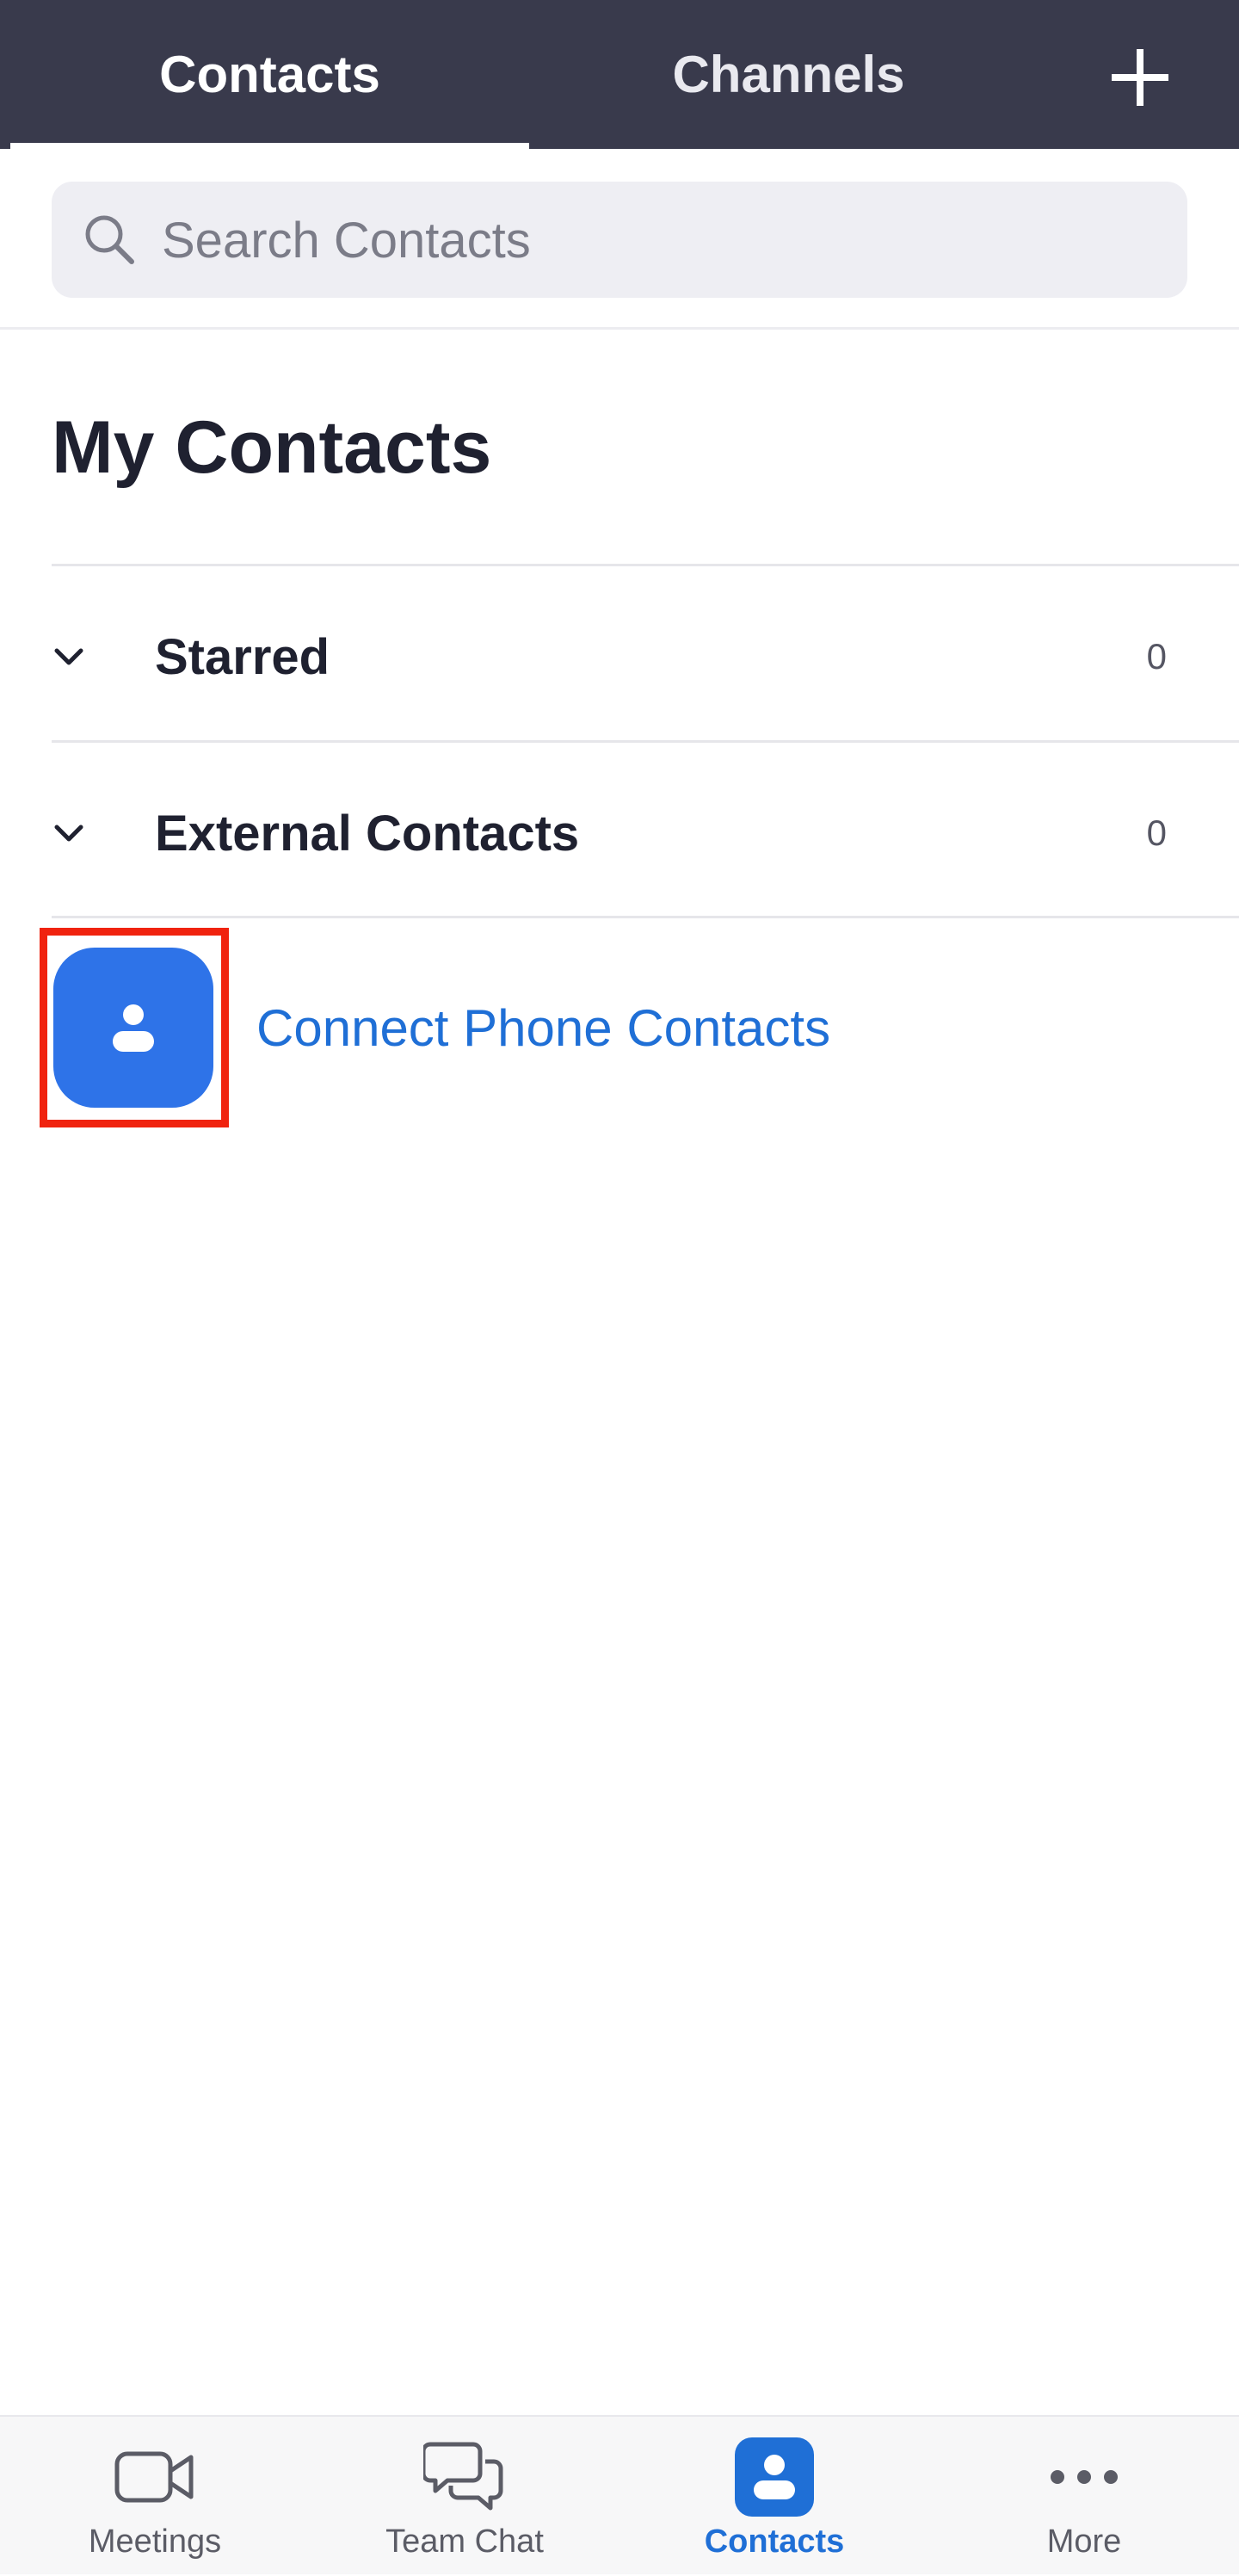 Image resolution: width=1239 pixels, height=2576 pixels. What do you see at coordinates (242, 656) in the screenshot?
I see `group-label-starred: Starred` at bounding box center [242, 656].